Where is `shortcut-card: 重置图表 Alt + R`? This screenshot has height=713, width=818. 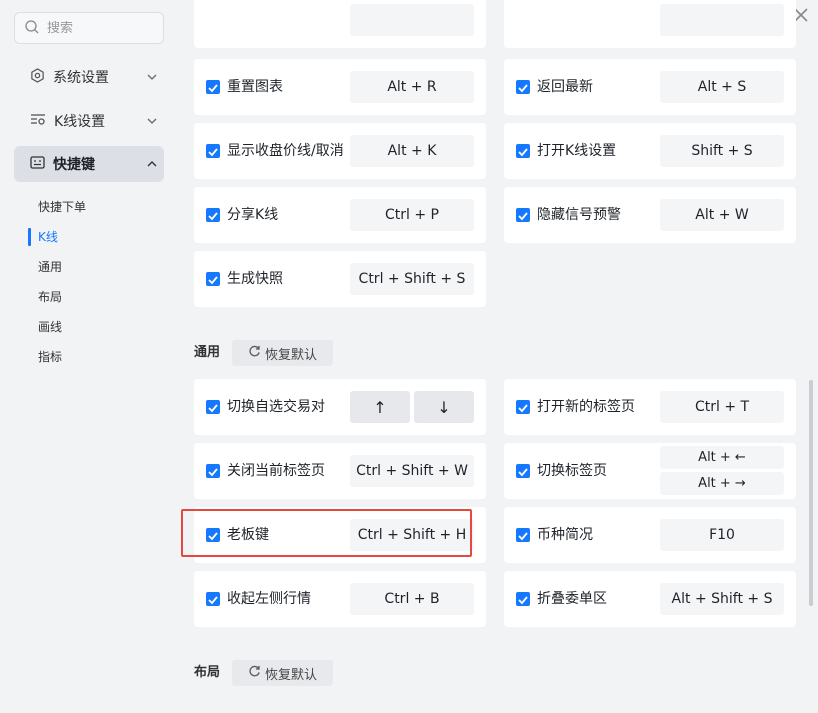
shortcut-card: 重置图表 Alt + R is located at coordinates (340, 87).